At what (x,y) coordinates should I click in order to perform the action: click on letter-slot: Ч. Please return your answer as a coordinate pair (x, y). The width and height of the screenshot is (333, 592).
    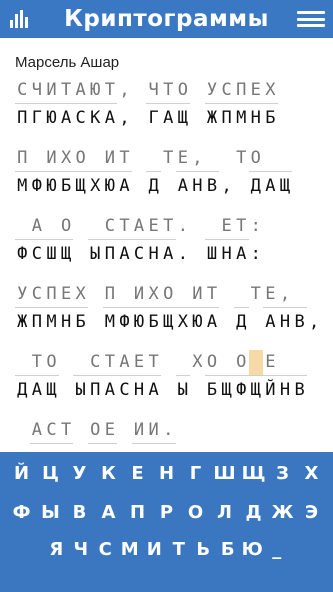
    Looking at the image, I should click on (153, 91).